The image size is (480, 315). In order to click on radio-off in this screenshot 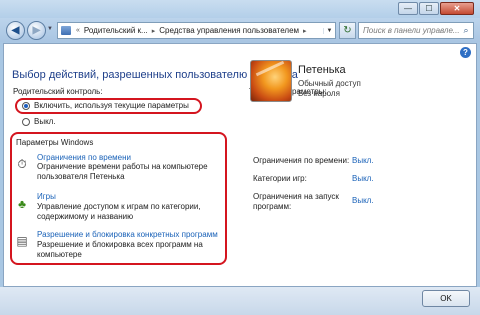, I will do `click(26, 122)`.